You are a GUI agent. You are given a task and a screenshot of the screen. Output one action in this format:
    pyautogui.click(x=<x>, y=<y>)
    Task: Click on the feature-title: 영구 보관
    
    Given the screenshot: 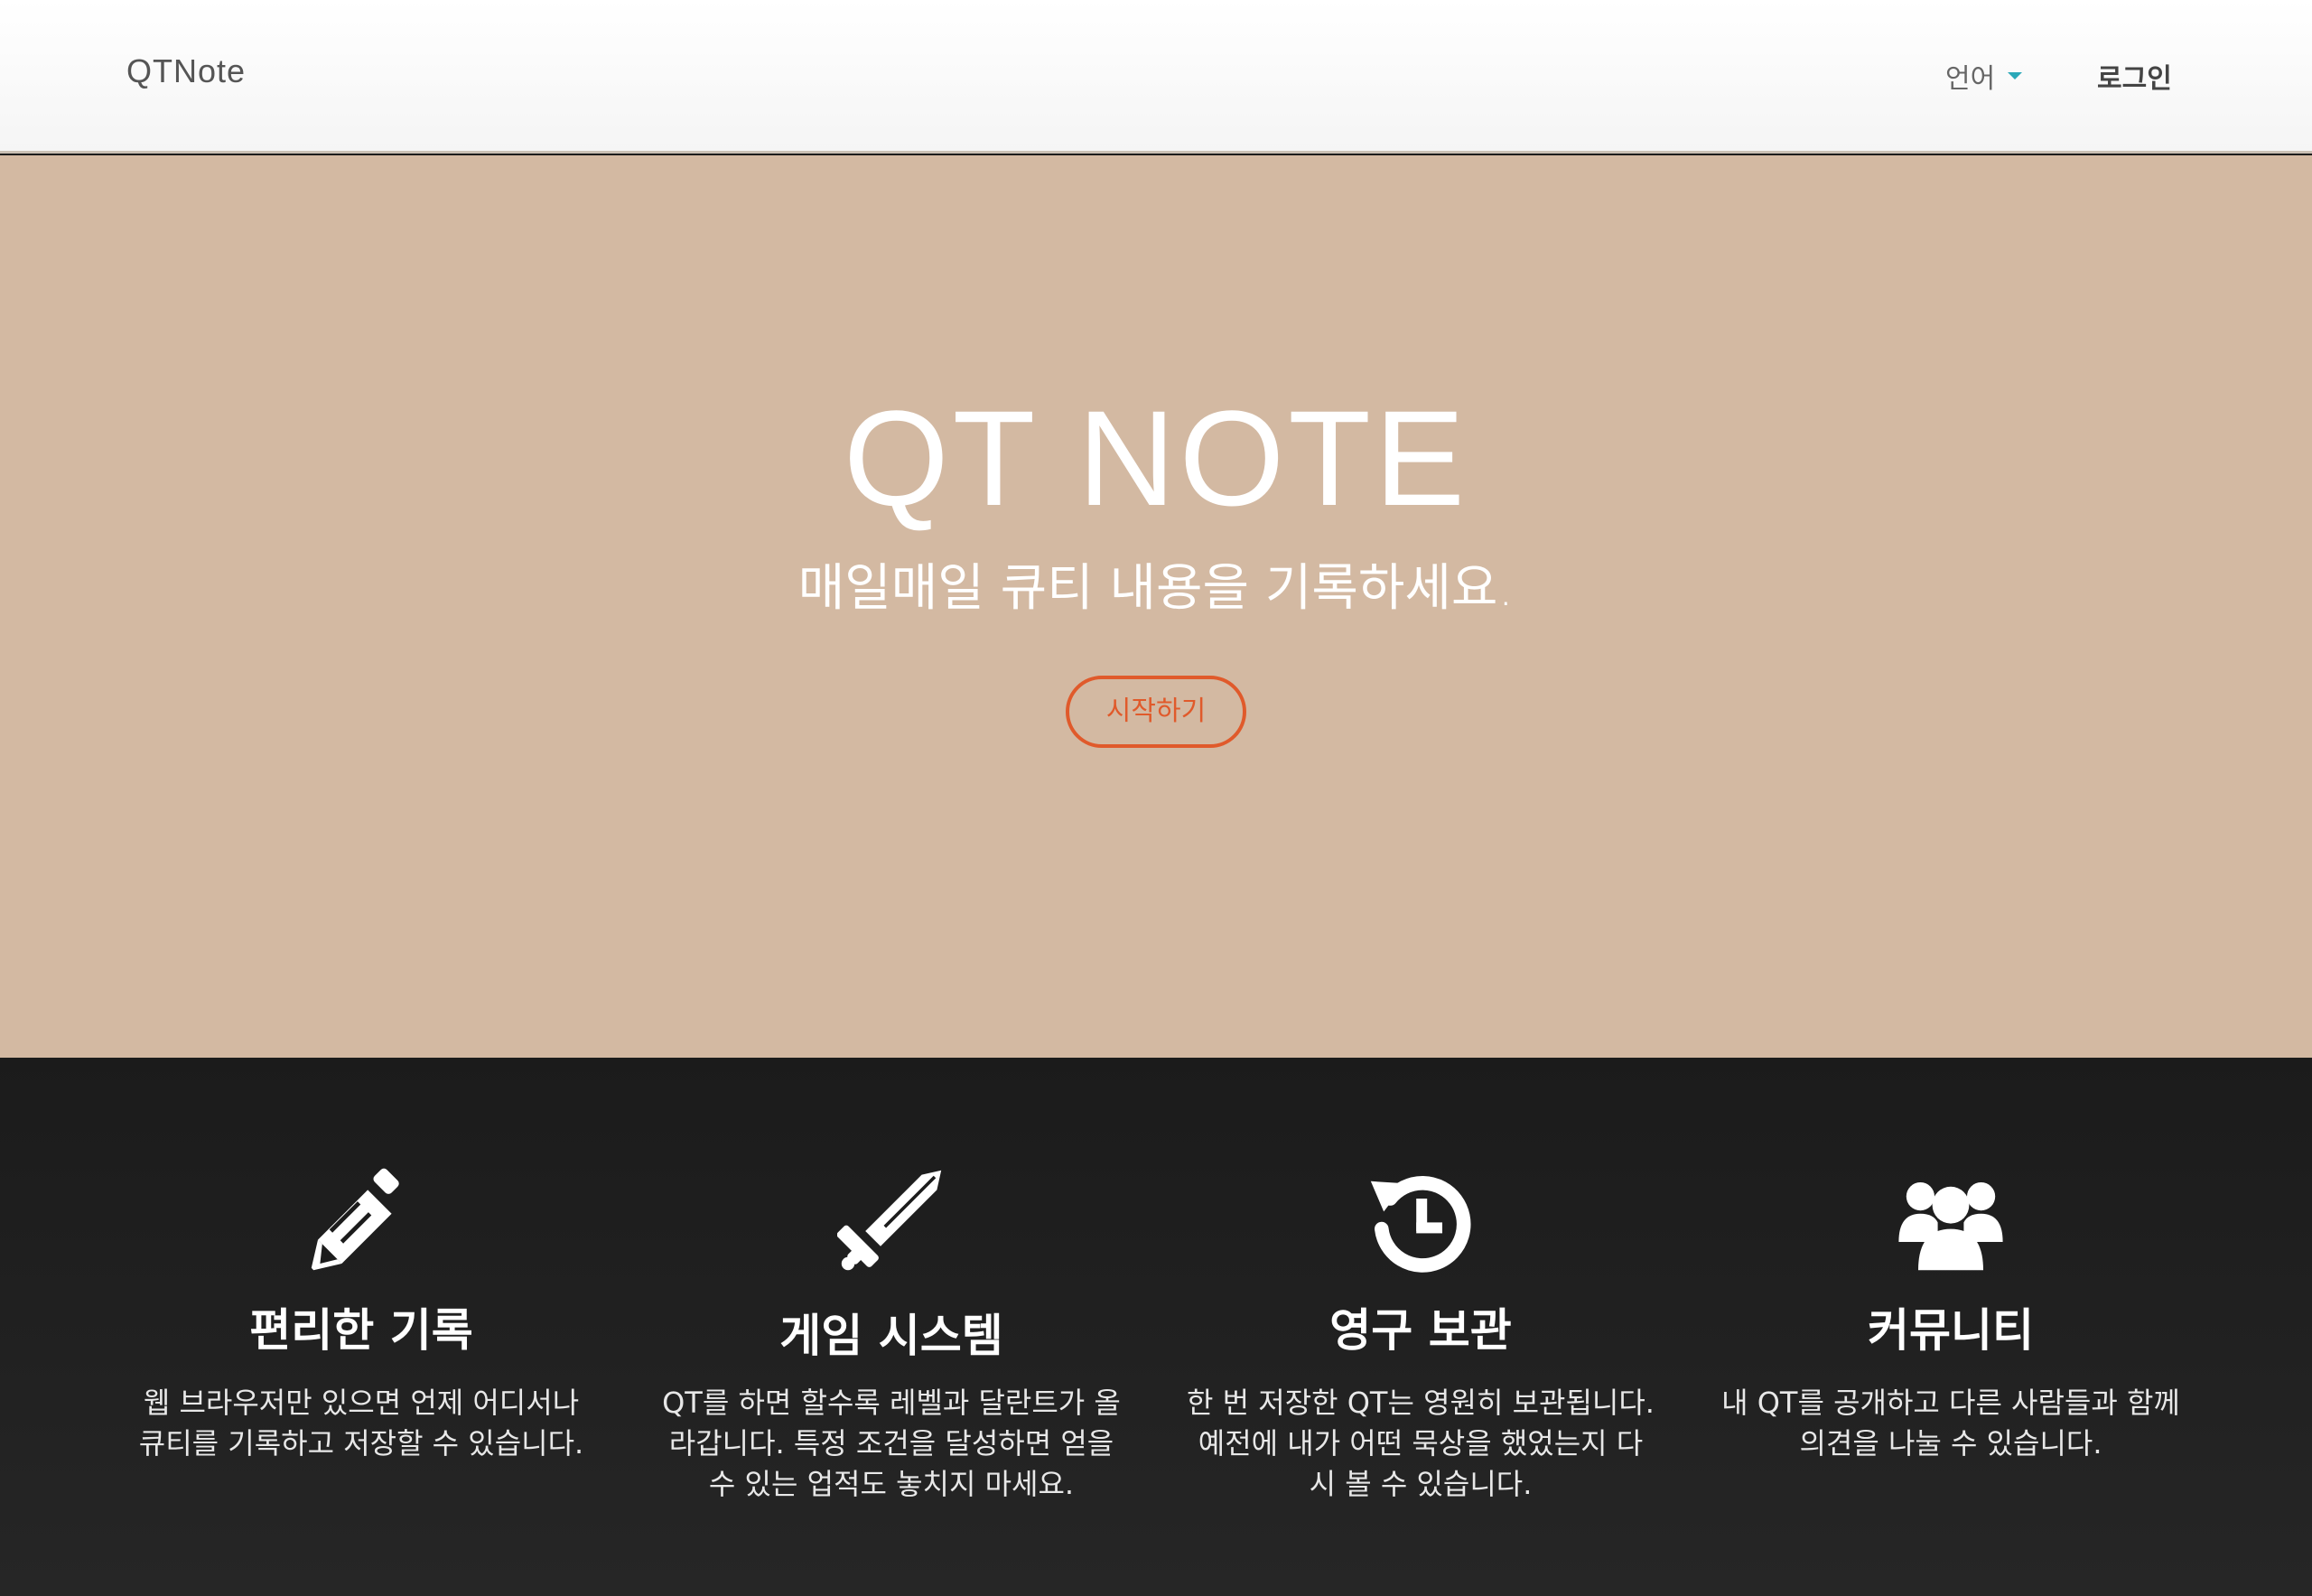 What is the action you would take?
    pyautogui.click(x=1420, y=1330)
    